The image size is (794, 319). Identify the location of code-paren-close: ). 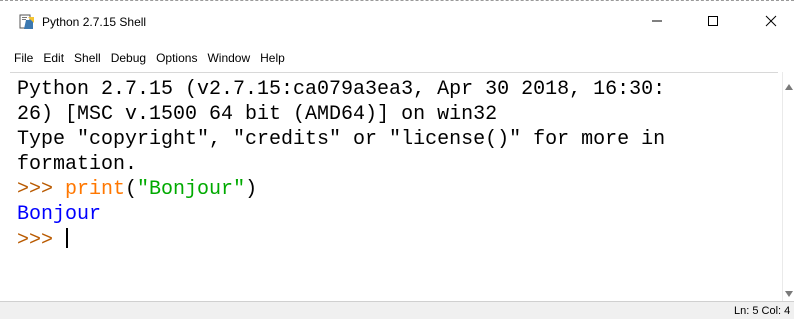
(251, 189).